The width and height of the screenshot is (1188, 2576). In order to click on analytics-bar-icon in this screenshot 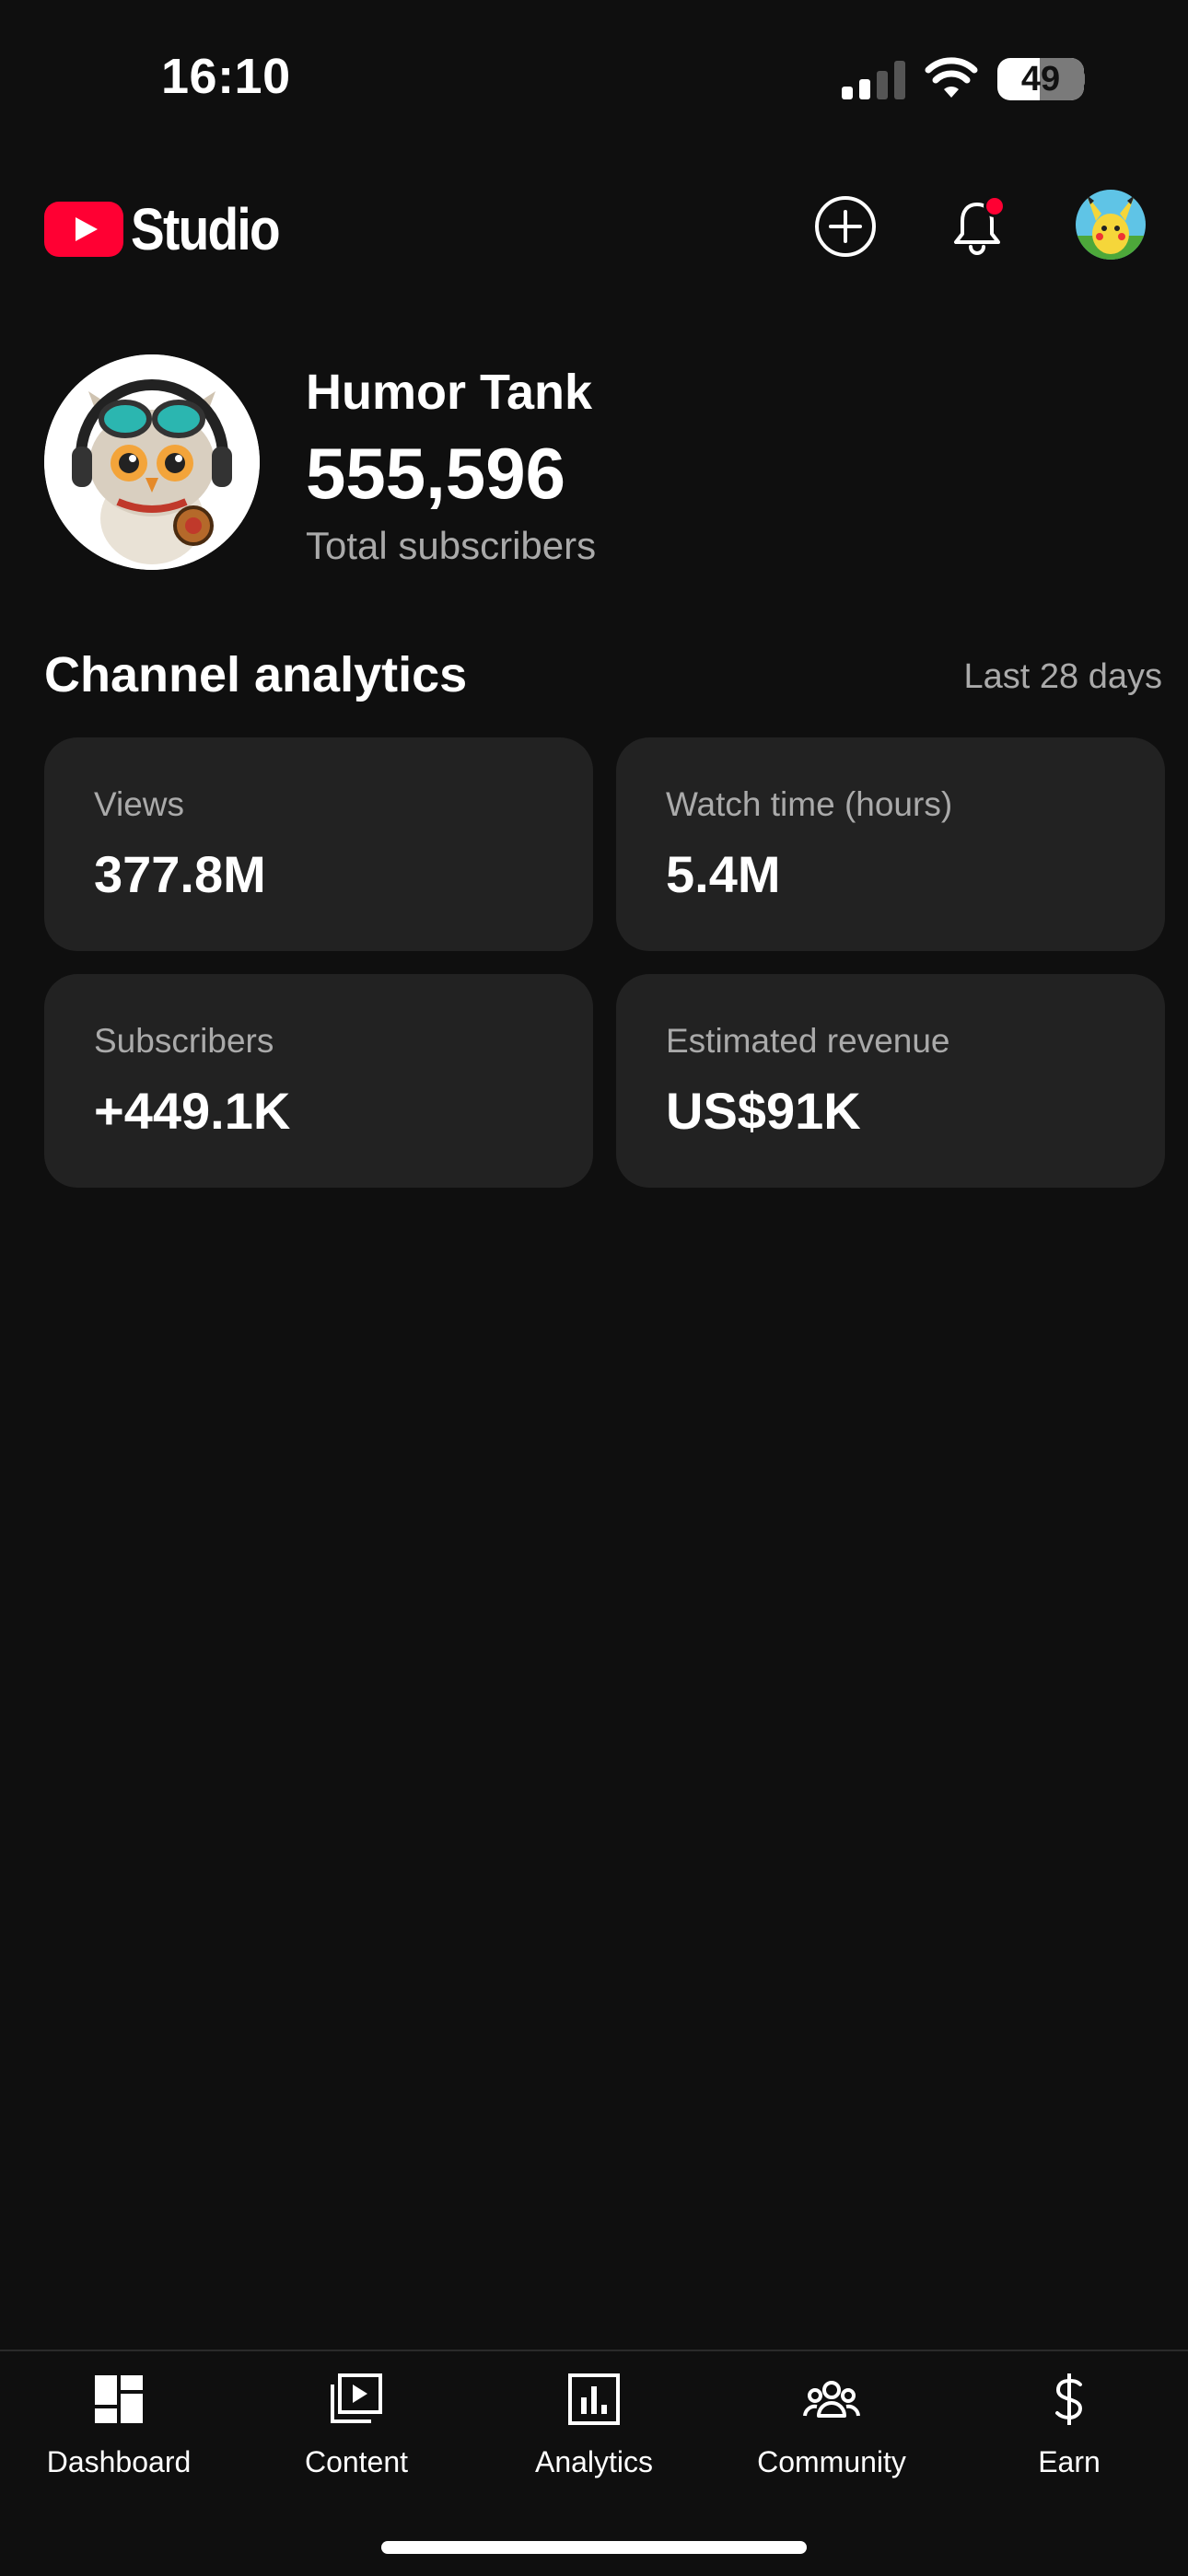, I will do `click(594, 2399)`.